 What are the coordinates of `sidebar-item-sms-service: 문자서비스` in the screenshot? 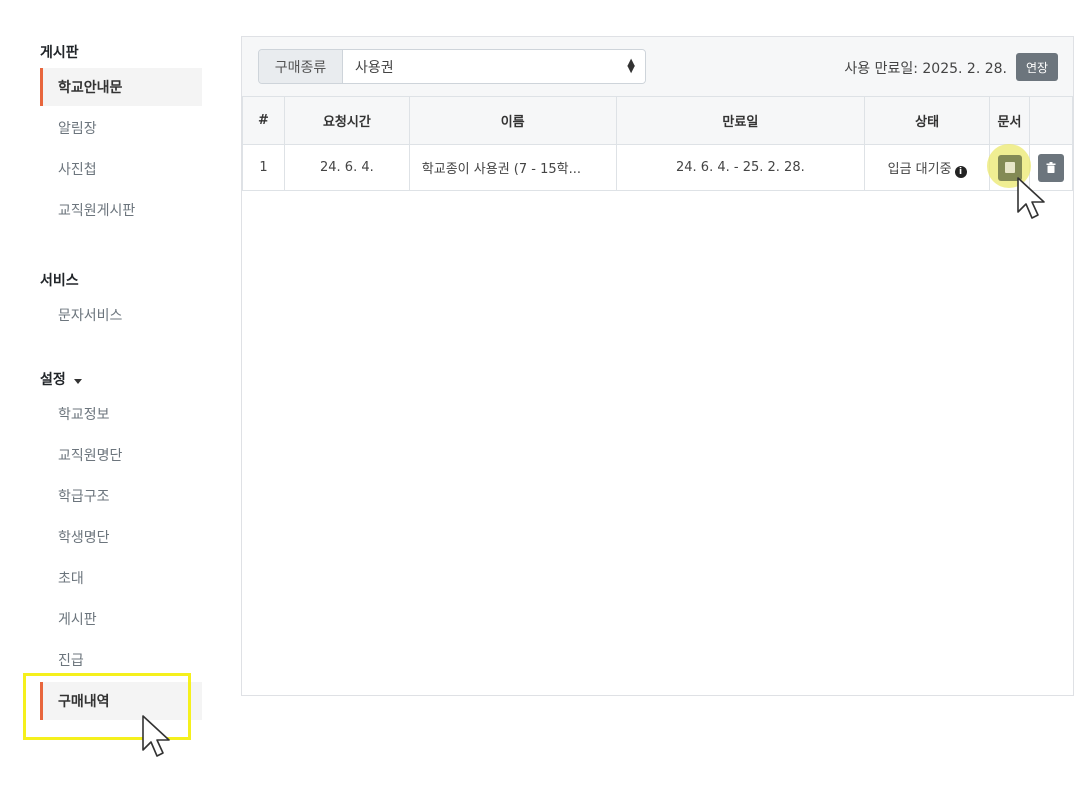 It's located at (121, 315).